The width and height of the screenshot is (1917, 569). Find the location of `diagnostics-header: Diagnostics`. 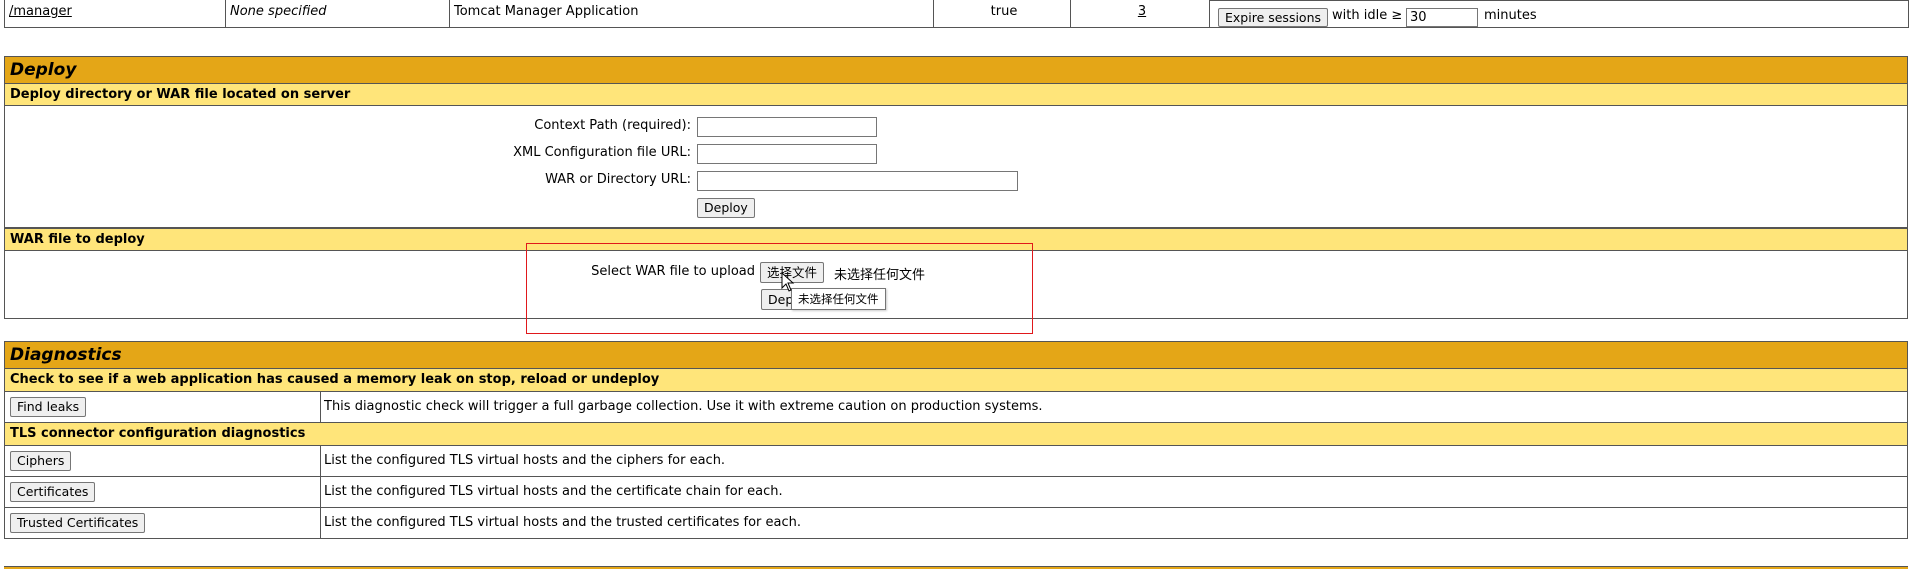

diagnostics-header: Diagnostics is located at coordinates (956, 355).